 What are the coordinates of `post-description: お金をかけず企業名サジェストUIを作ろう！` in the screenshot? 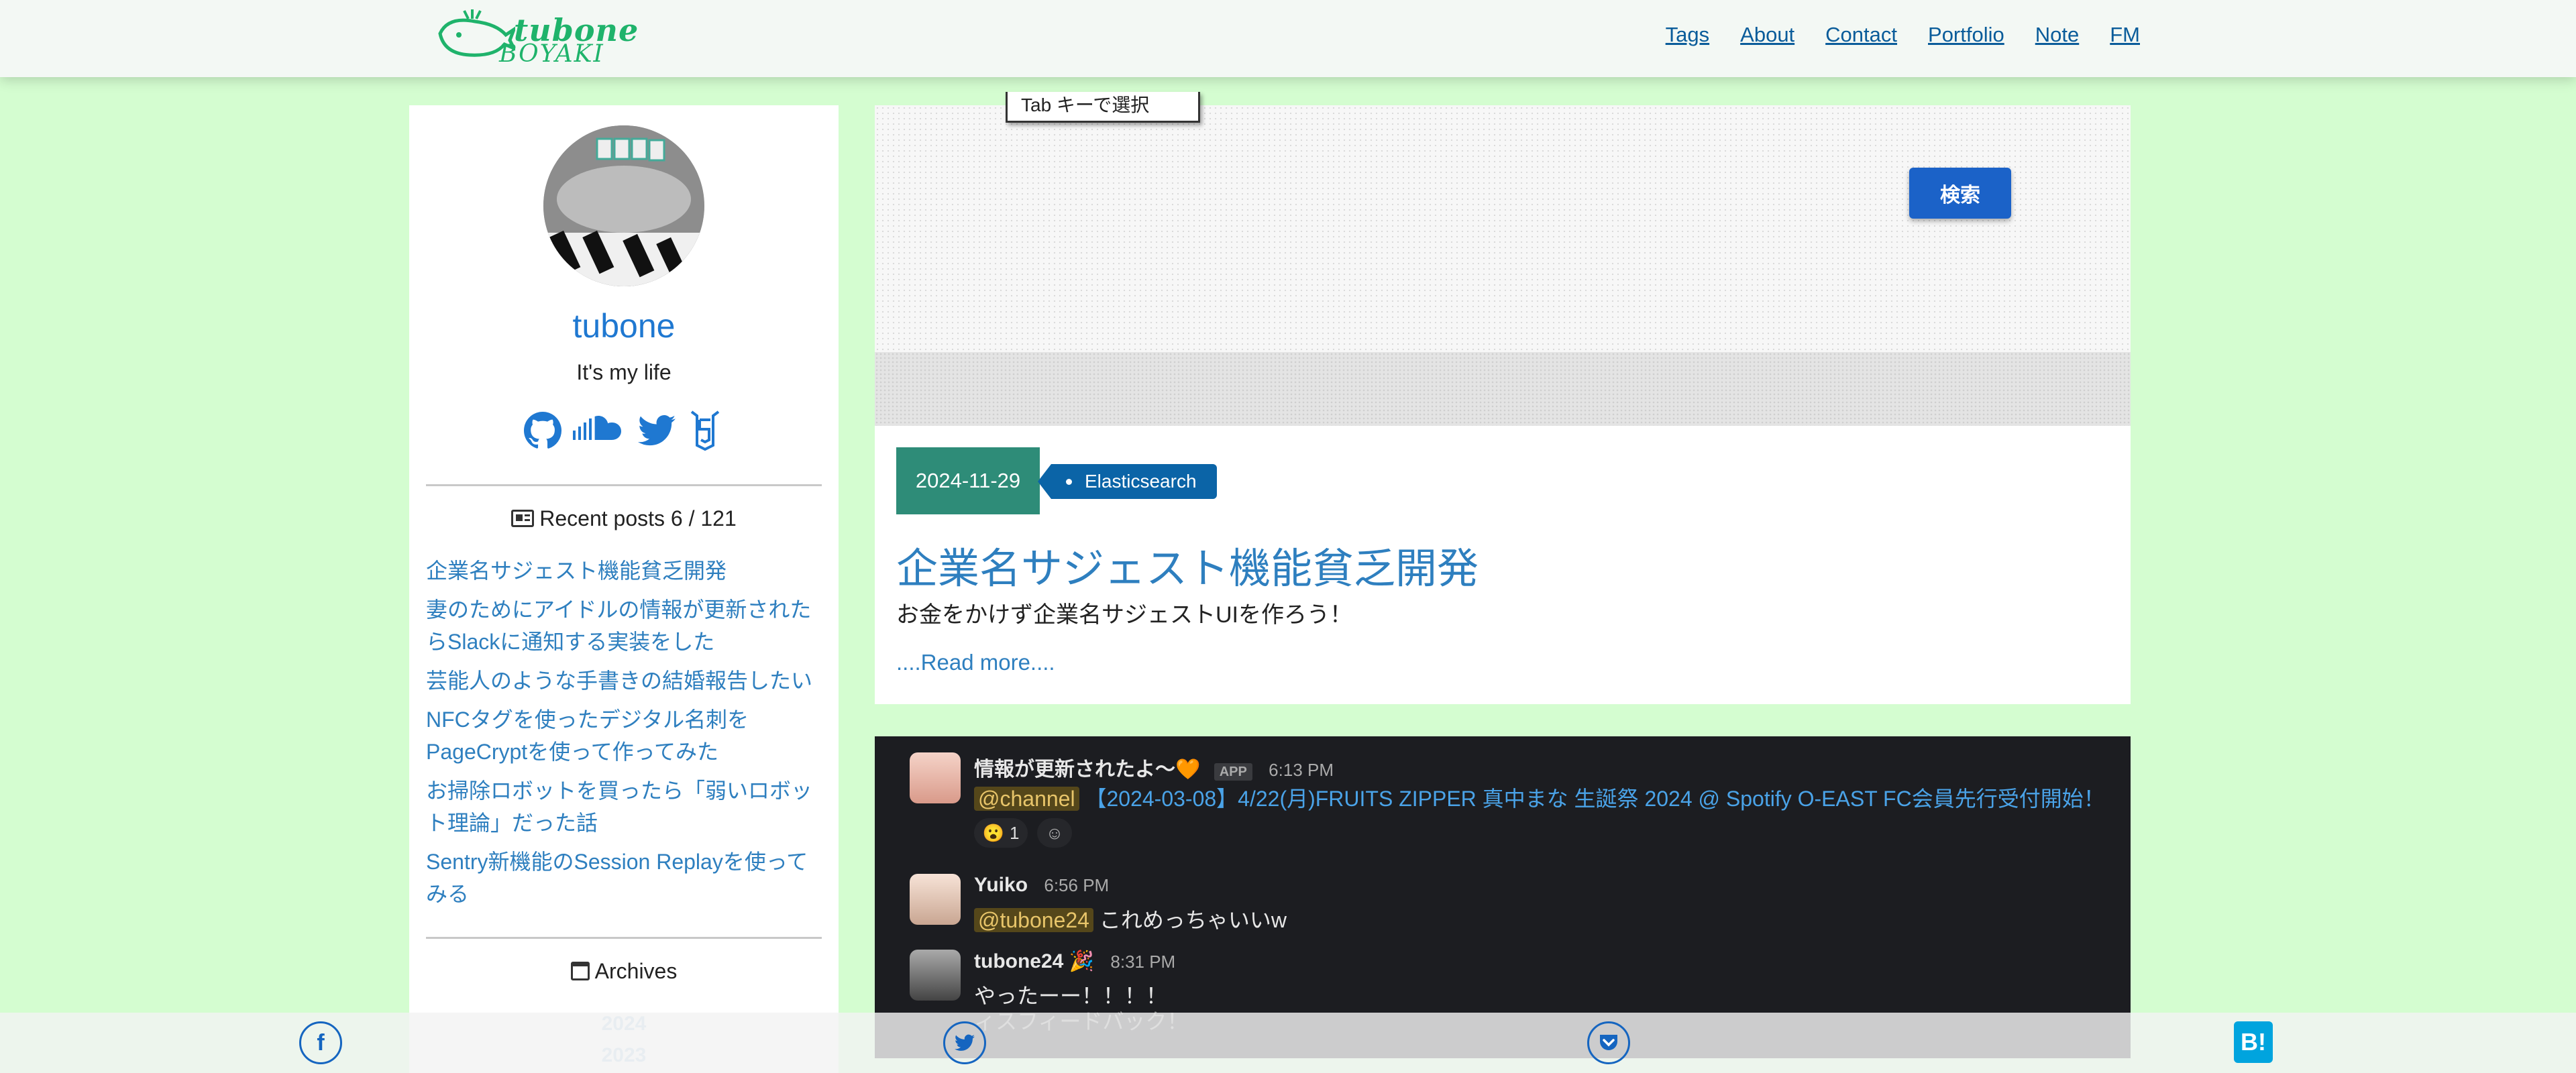 It's located at (1124, 615).